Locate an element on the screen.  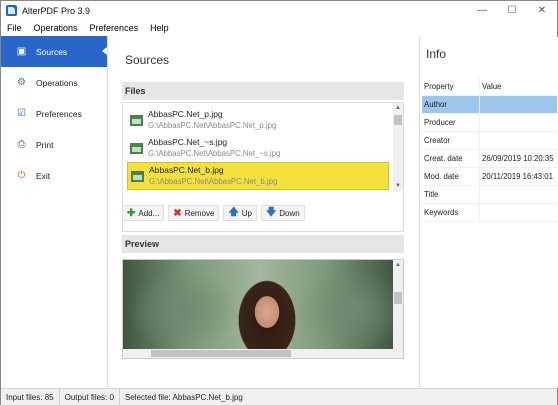
sidebar-item-label: Print is located at coordinates (45, 144).